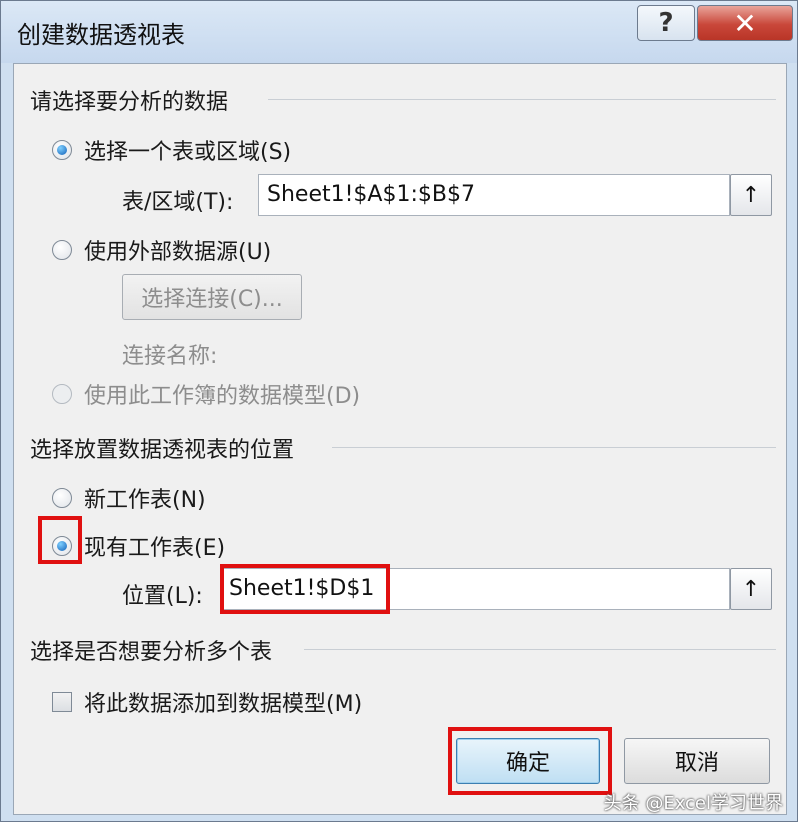 The width and height of the screenshot is (800, 824). I want to click on range-collapse-button: ↑, so click(751, 195).